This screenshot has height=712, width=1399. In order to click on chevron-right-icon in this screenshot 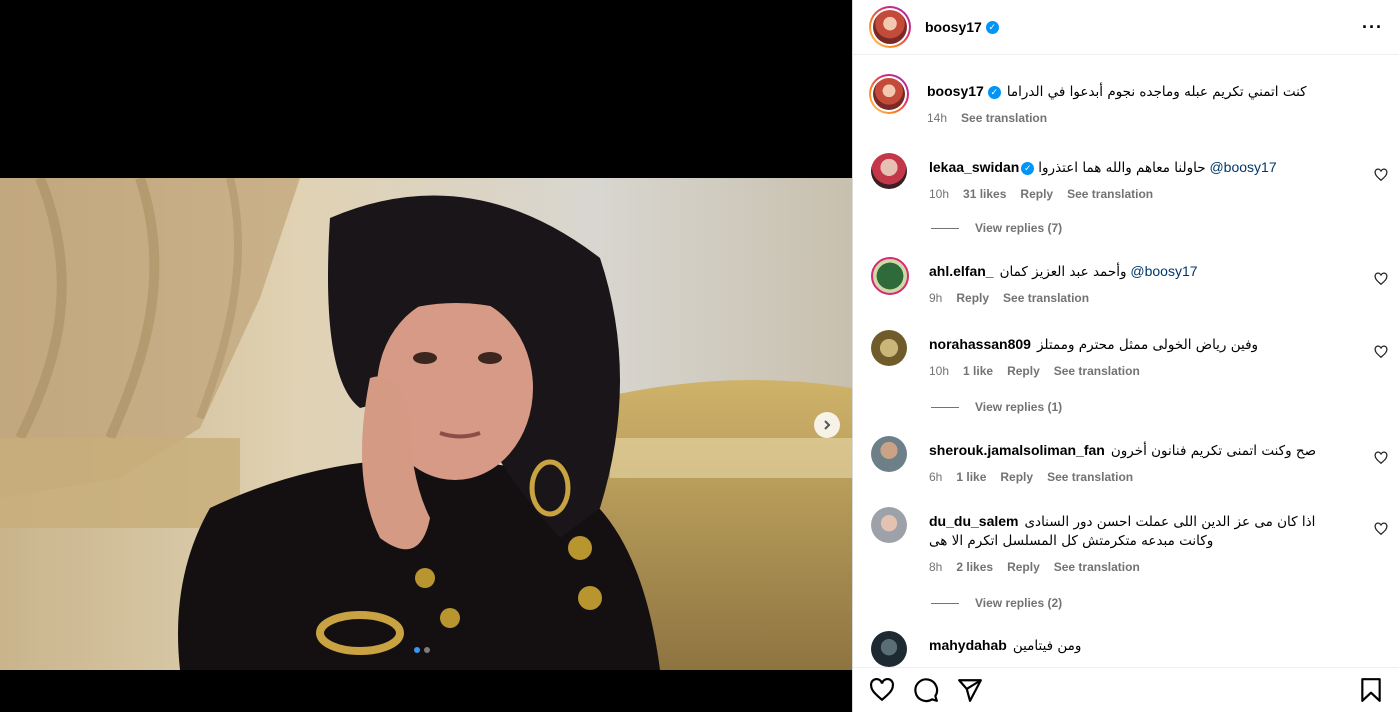, I will do `click(827, 425)`.